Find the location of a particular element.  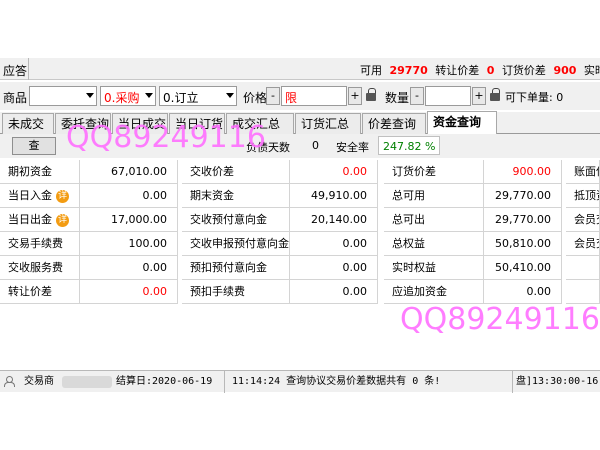

fund-field-label: 应追加资金 is located at coordinates (434, 292).